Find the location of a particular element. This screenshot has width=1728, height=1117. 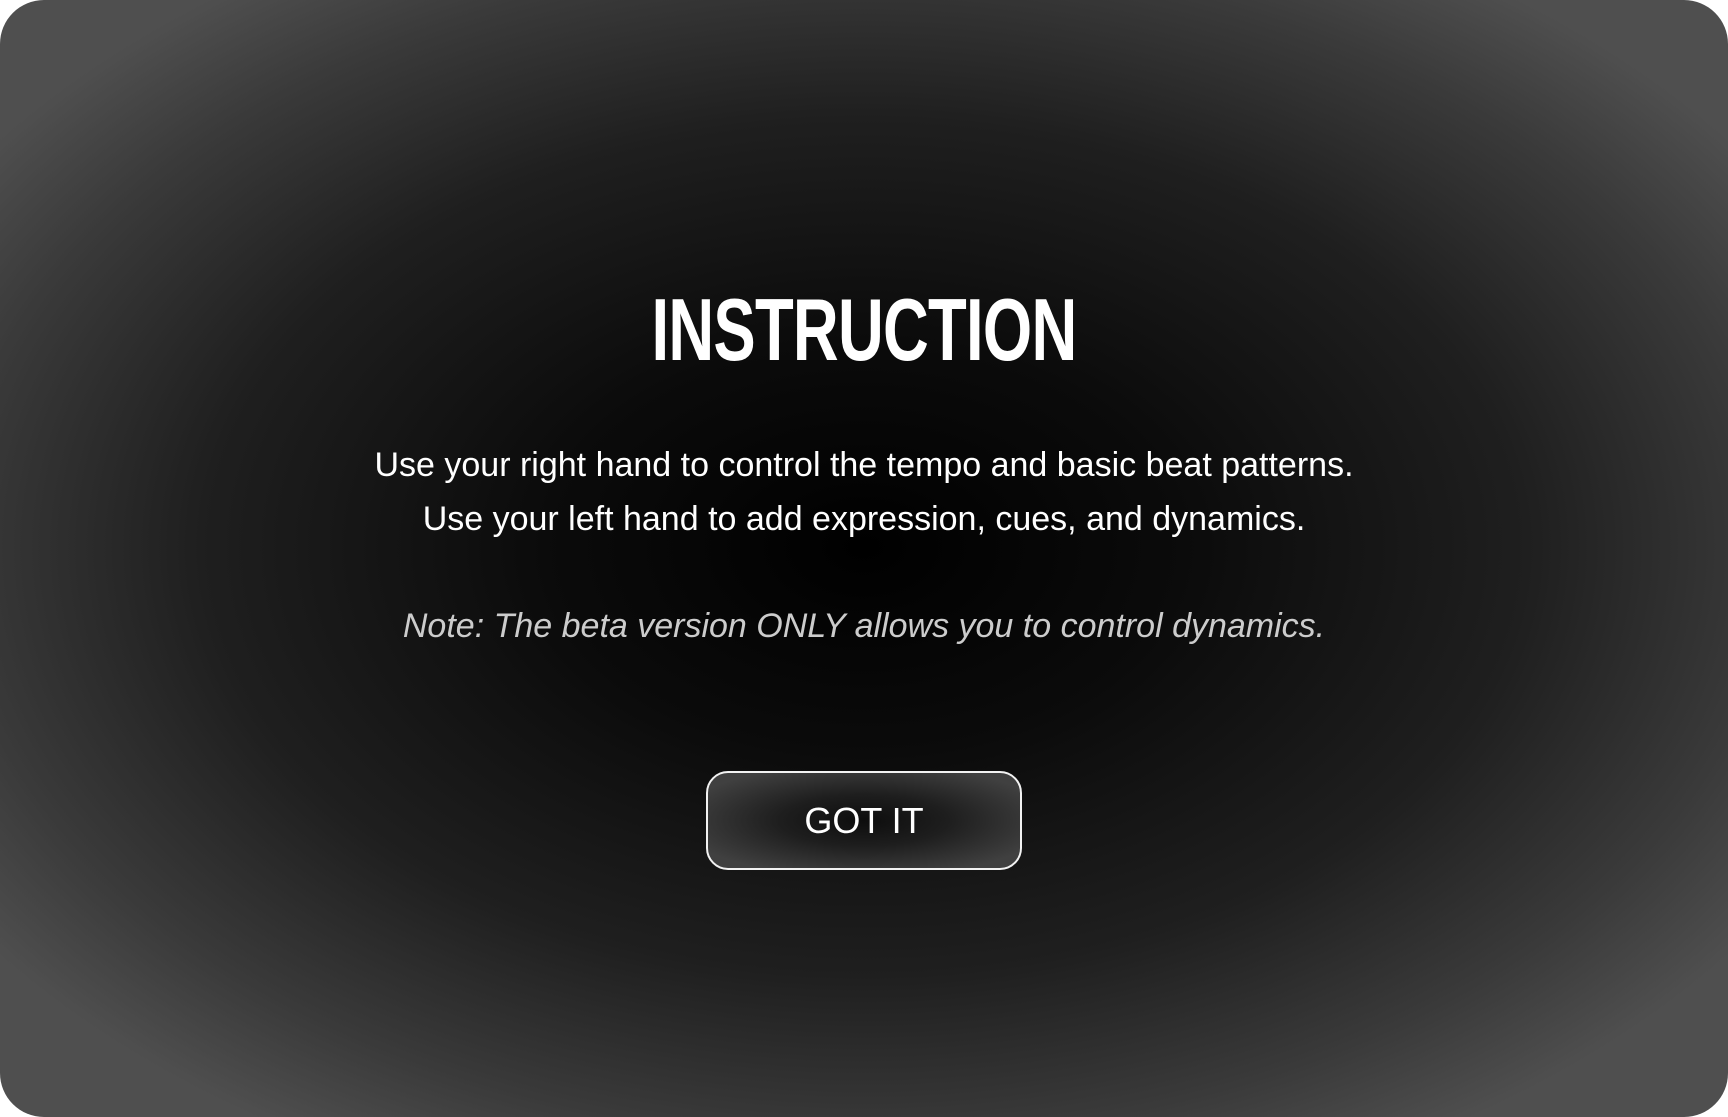

got-it-button: GOT IT is located at coordinates (864, 820).